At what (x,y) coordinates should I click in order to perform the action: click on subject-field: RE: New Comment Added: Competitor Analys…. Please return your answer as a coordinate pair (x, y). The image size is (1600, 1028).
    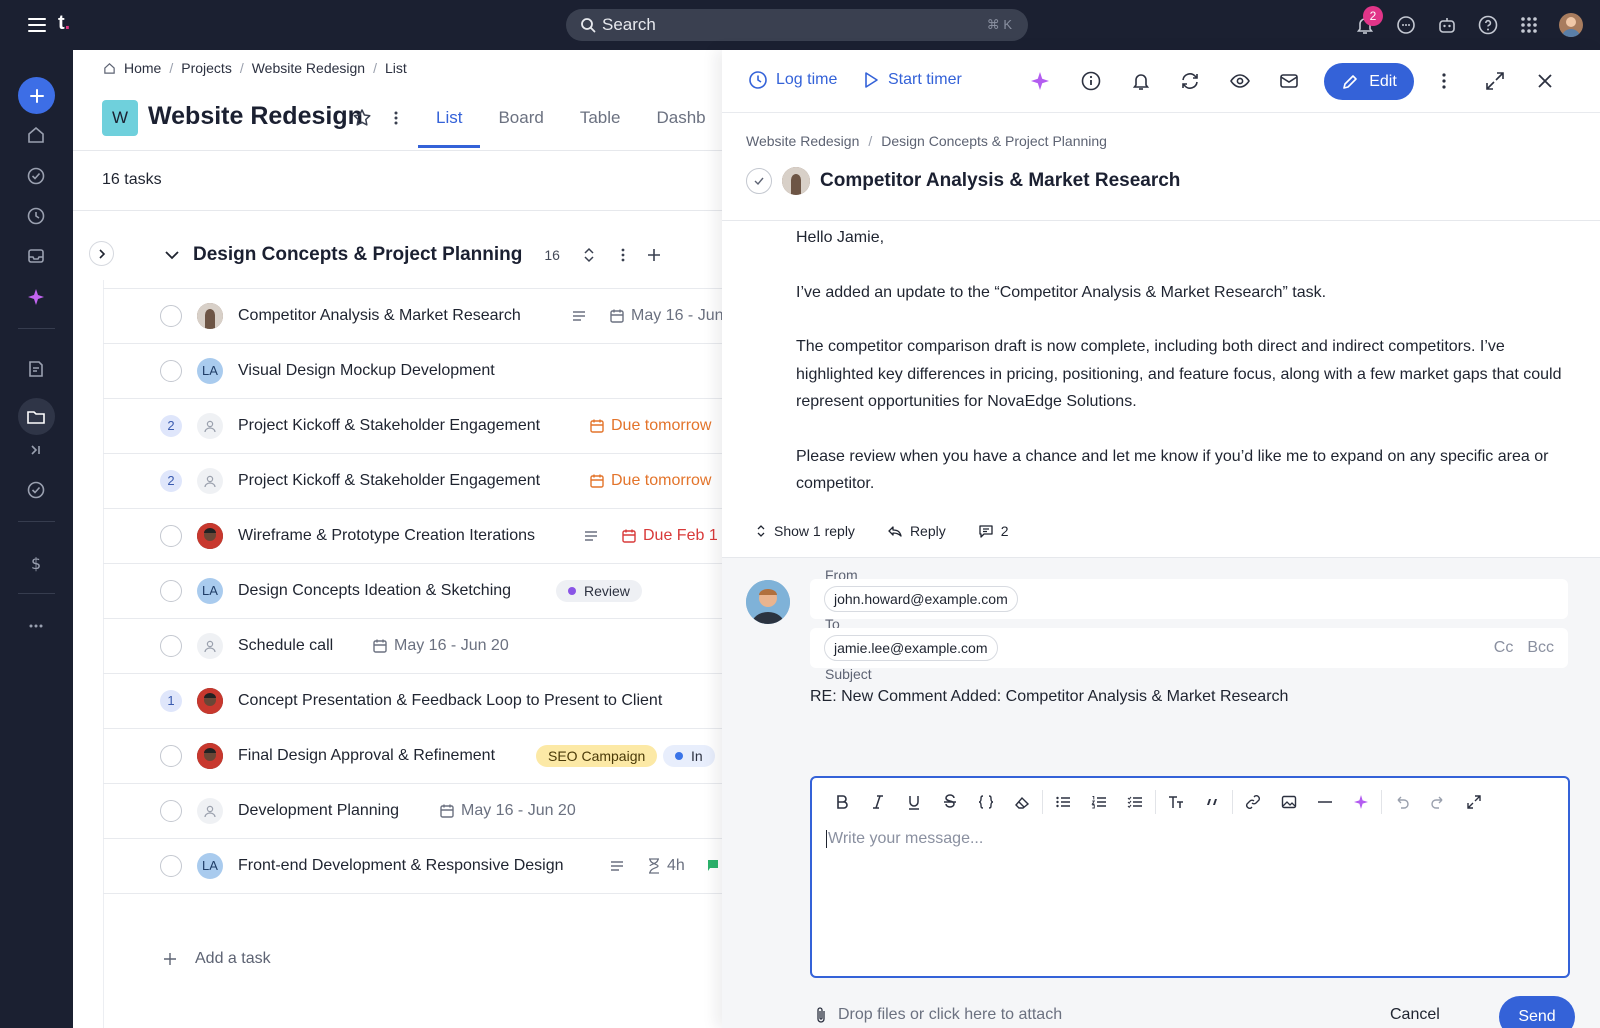
    Looking at the image, I should click on (1189, 698).